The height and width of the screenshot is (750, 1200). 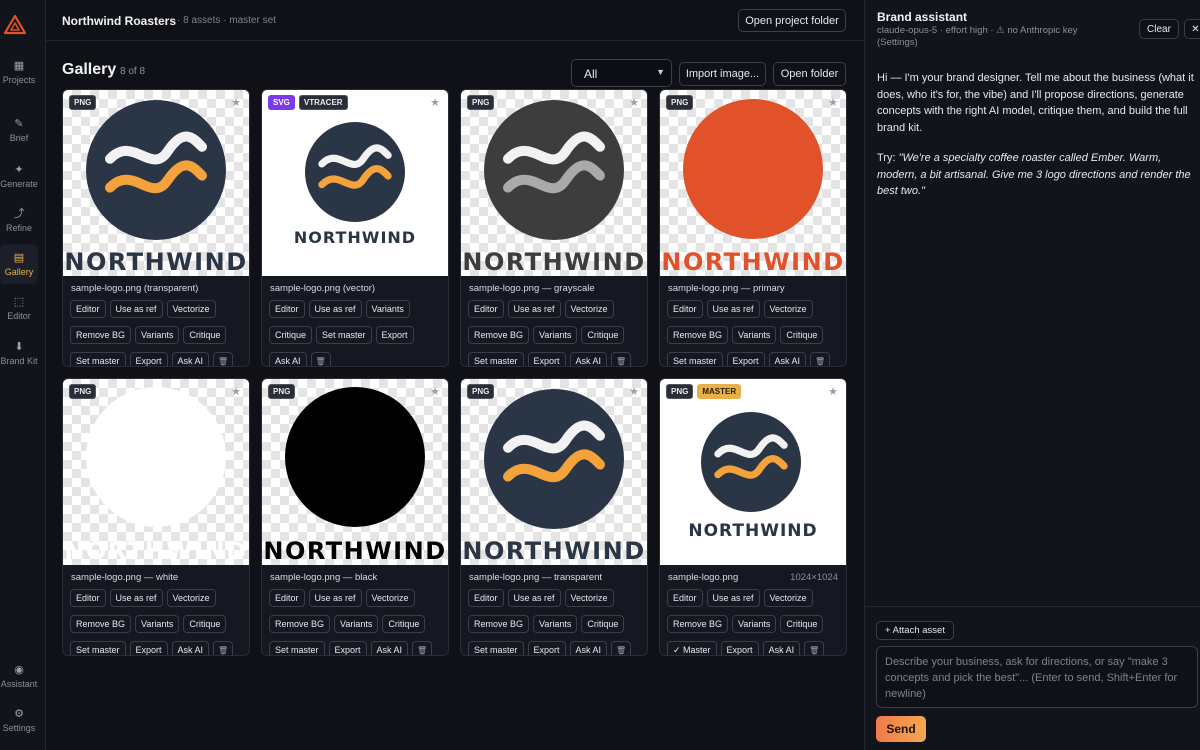 I want to click on nav-item-brief: ✎ Brief, so click(x=19, y=130).